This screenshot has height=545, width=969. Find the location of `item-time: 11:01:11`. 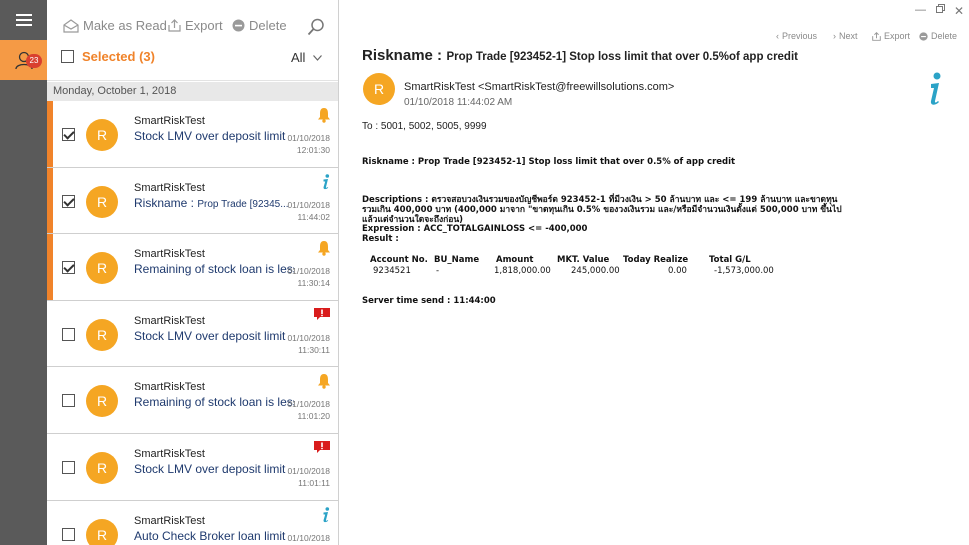

item-time: 11:01:11 is located at coordinates (314, 482).